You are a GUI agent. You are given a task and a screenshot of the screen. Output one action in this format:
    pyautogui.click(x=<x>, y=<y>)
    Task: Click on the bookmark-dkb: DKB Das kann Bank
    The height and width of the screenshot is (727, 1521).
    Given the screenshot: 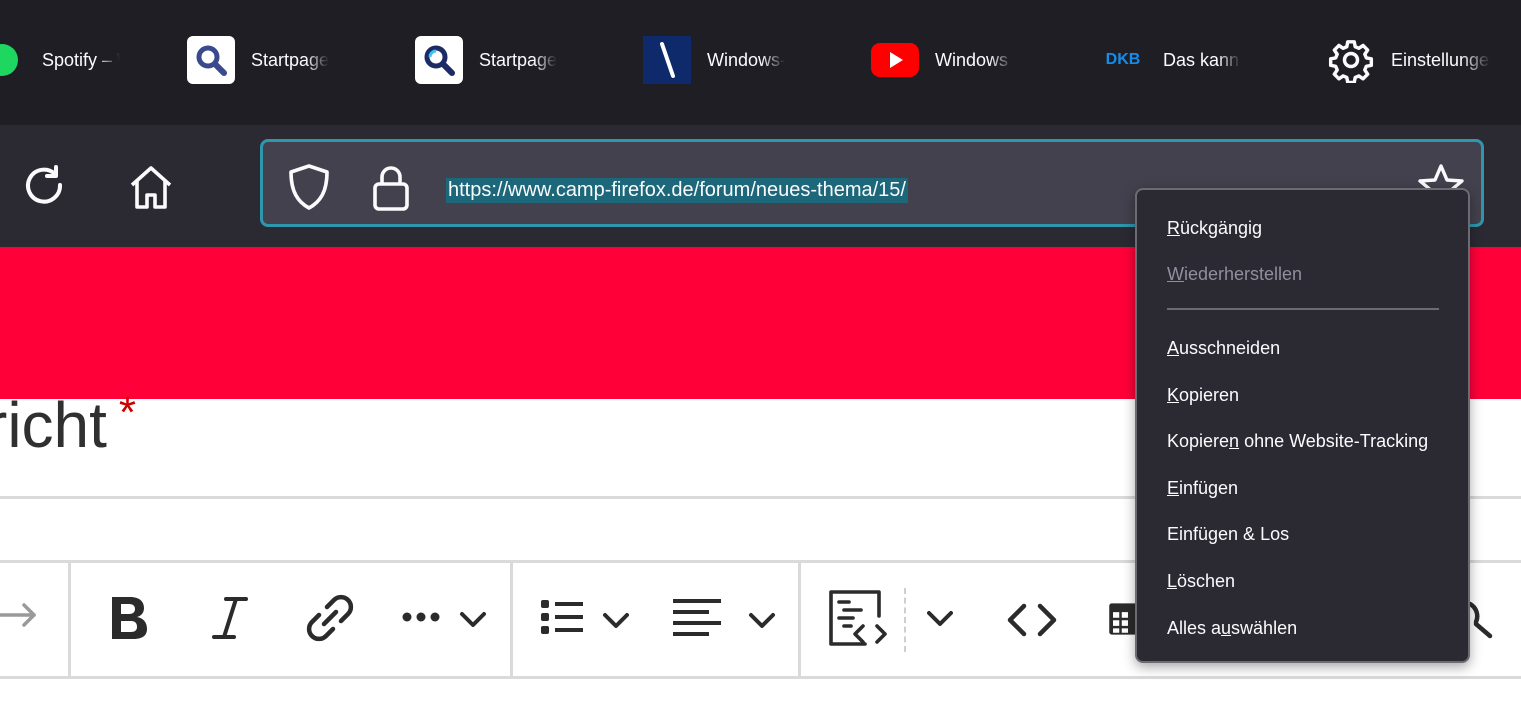 What is the action you would take?
    pyautogui.click(x=1170, y=60)
    